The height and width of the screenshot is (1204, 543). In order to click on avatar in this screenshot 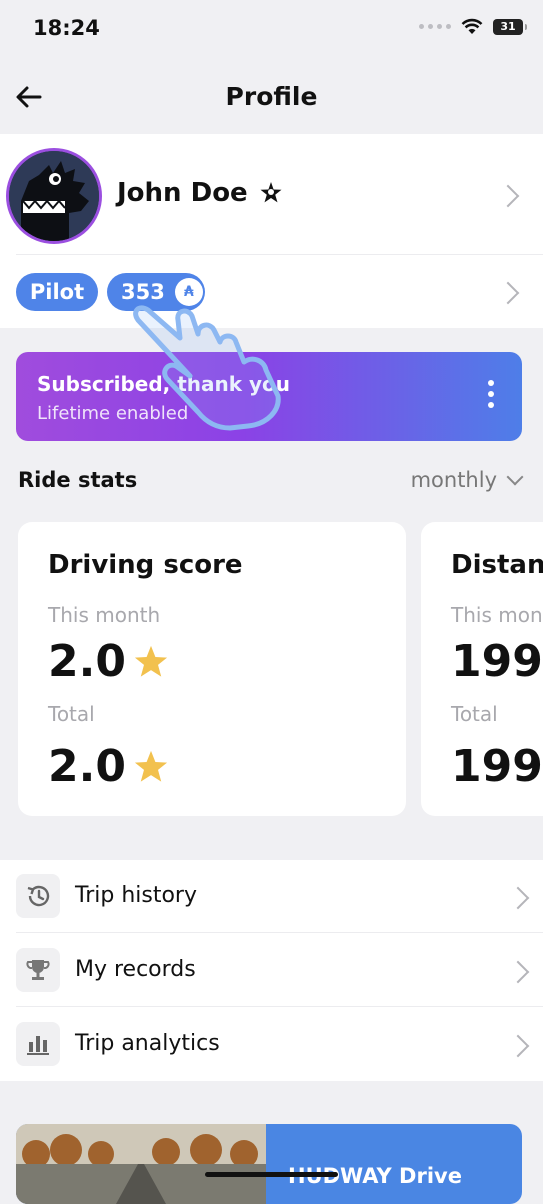, I will do `click(54, 196)`.